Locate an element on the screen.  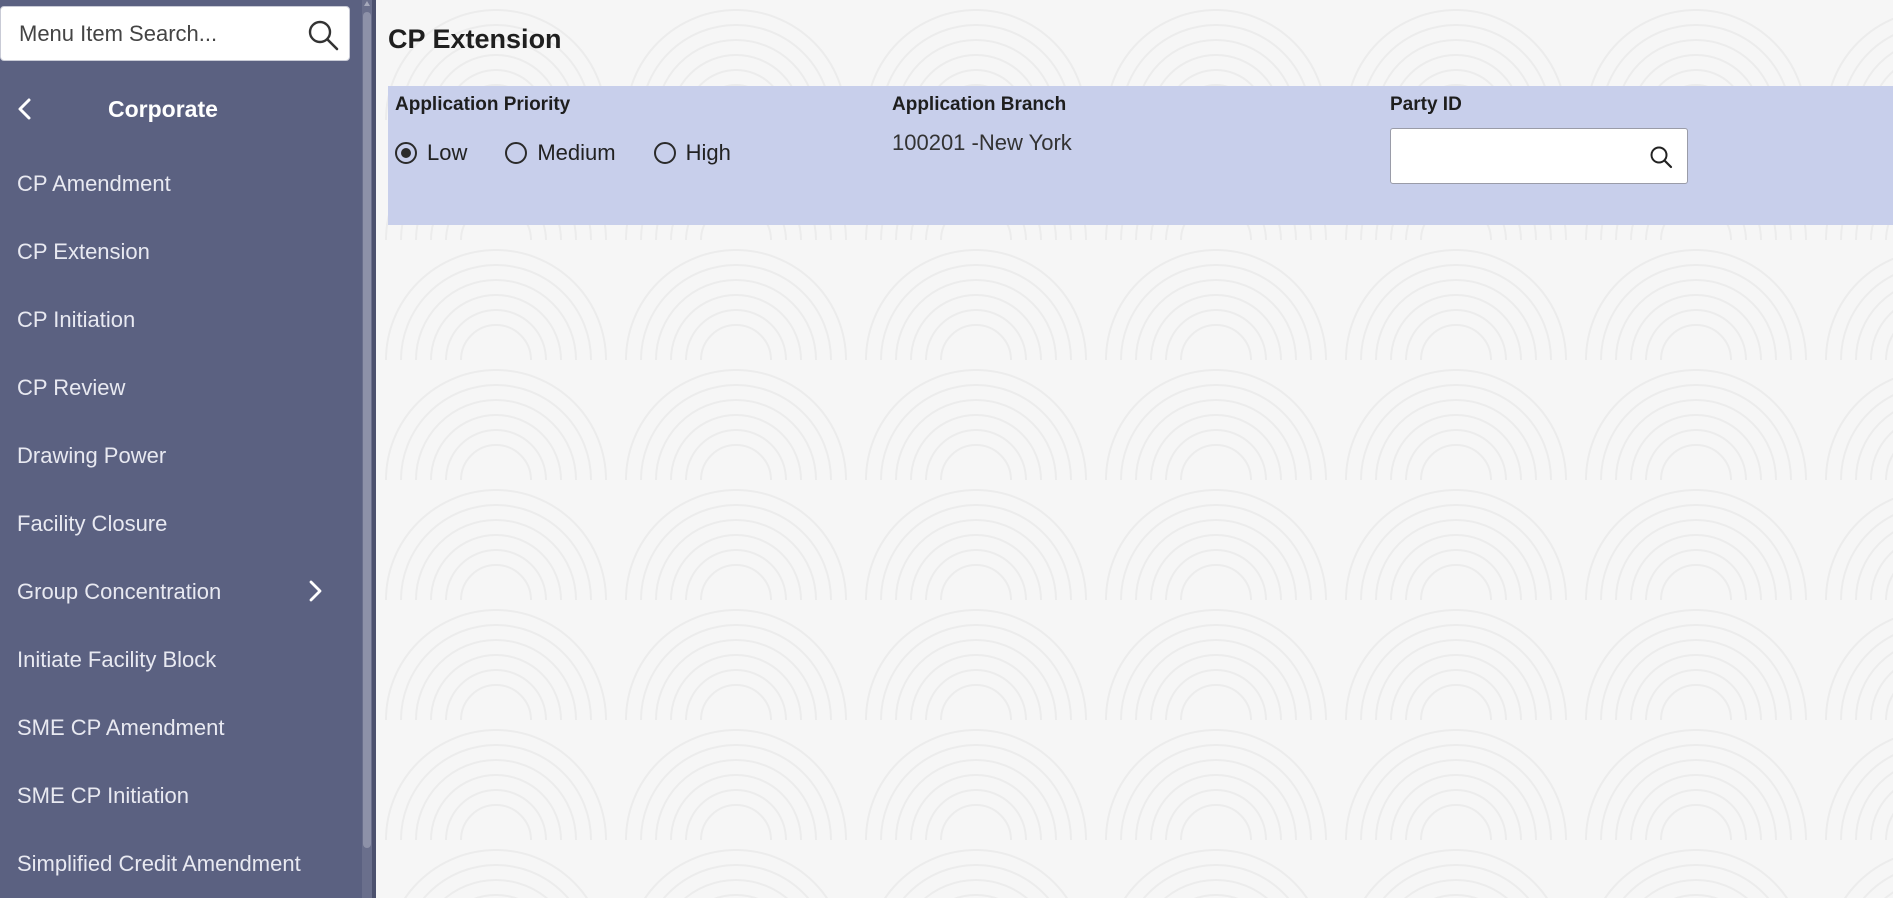
sidebar-item-label: CP Review is located at coordinates (71, 387).